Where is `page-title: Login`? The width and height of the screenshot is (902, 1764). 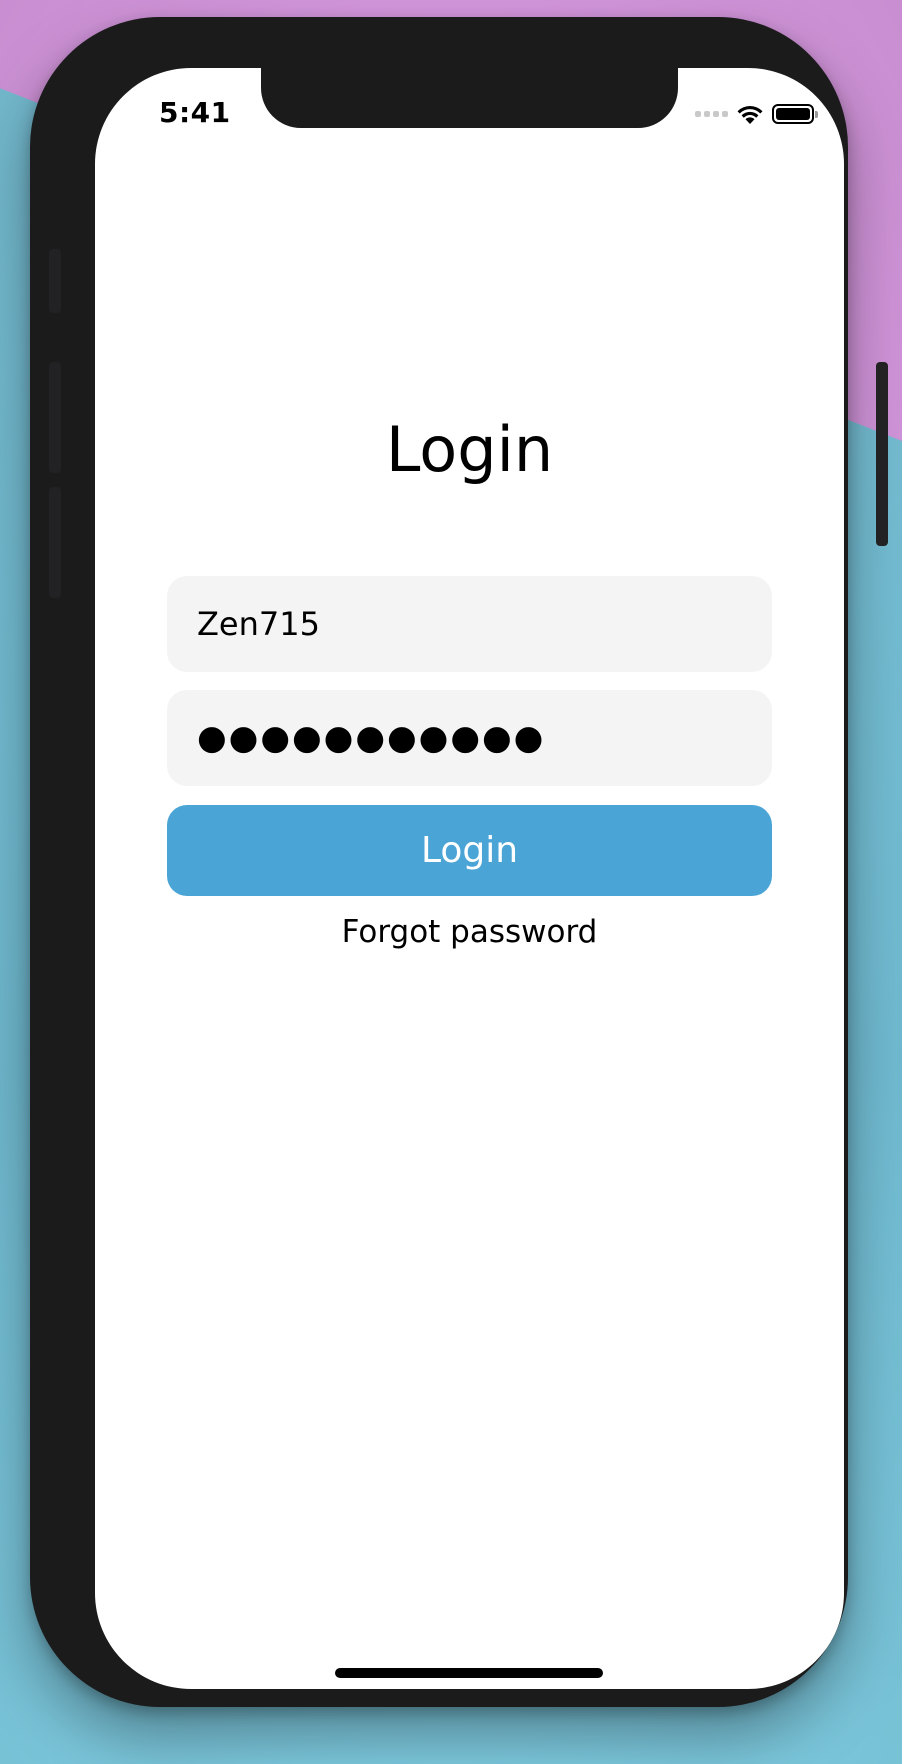
page-title: Login is located at coordinates (469, 449).